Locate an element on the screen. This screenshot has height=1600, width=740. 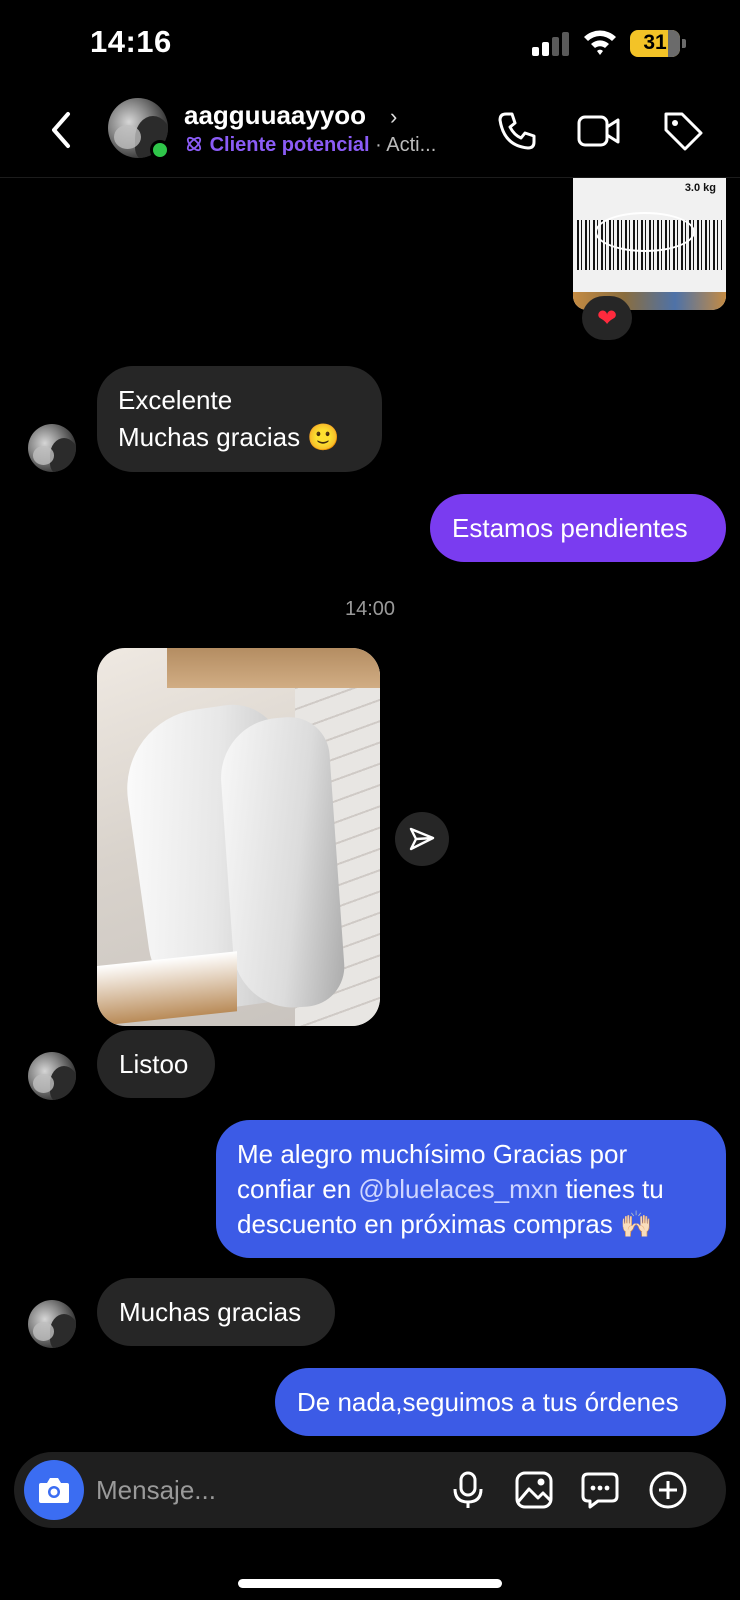
shared-photo-sneakers is located at coordinates (238, 837).